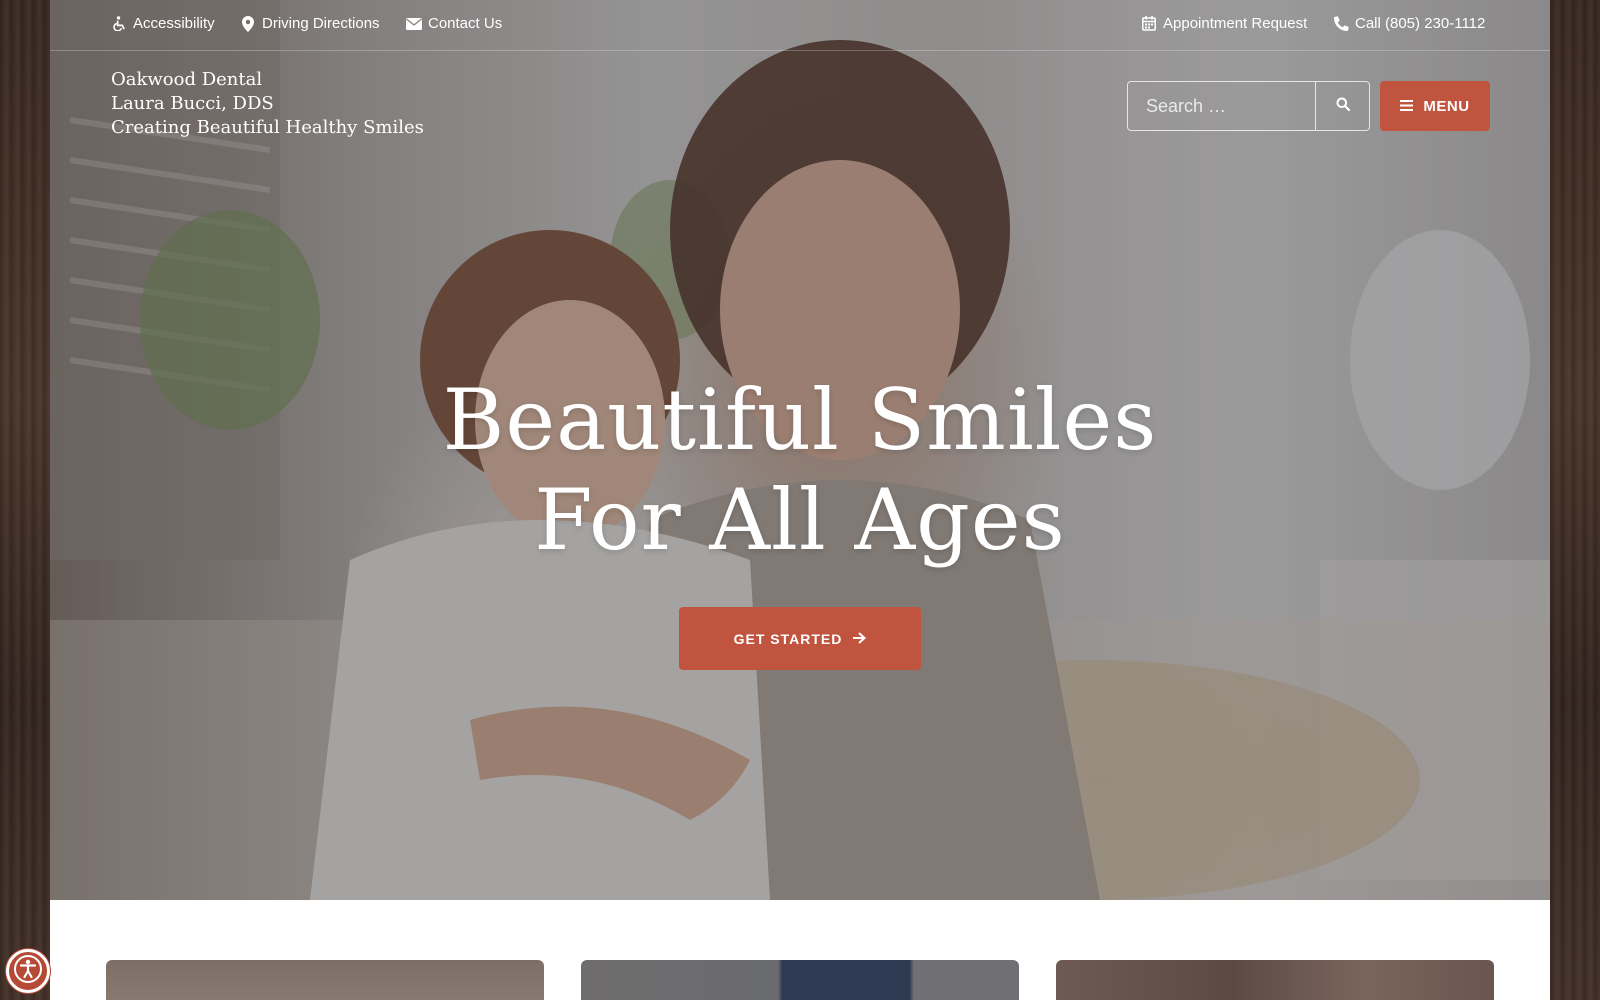  I want to click on logo-dentist-name: Laura Bucci, DDS, so click(192, 103).